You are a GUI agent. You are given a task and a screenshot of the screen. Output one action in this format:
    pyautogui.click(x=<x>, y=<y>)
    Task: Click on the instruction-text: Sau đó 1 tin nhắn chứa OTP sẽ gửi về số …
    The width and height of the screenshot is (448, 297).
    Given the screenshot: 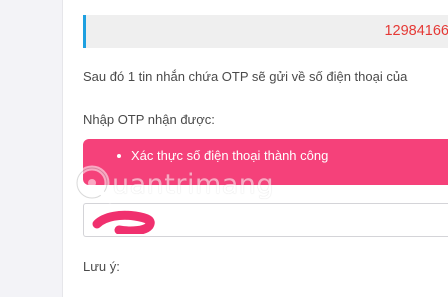 What is the action you would take?
    pyautogui.click(x=245, y=76)
    